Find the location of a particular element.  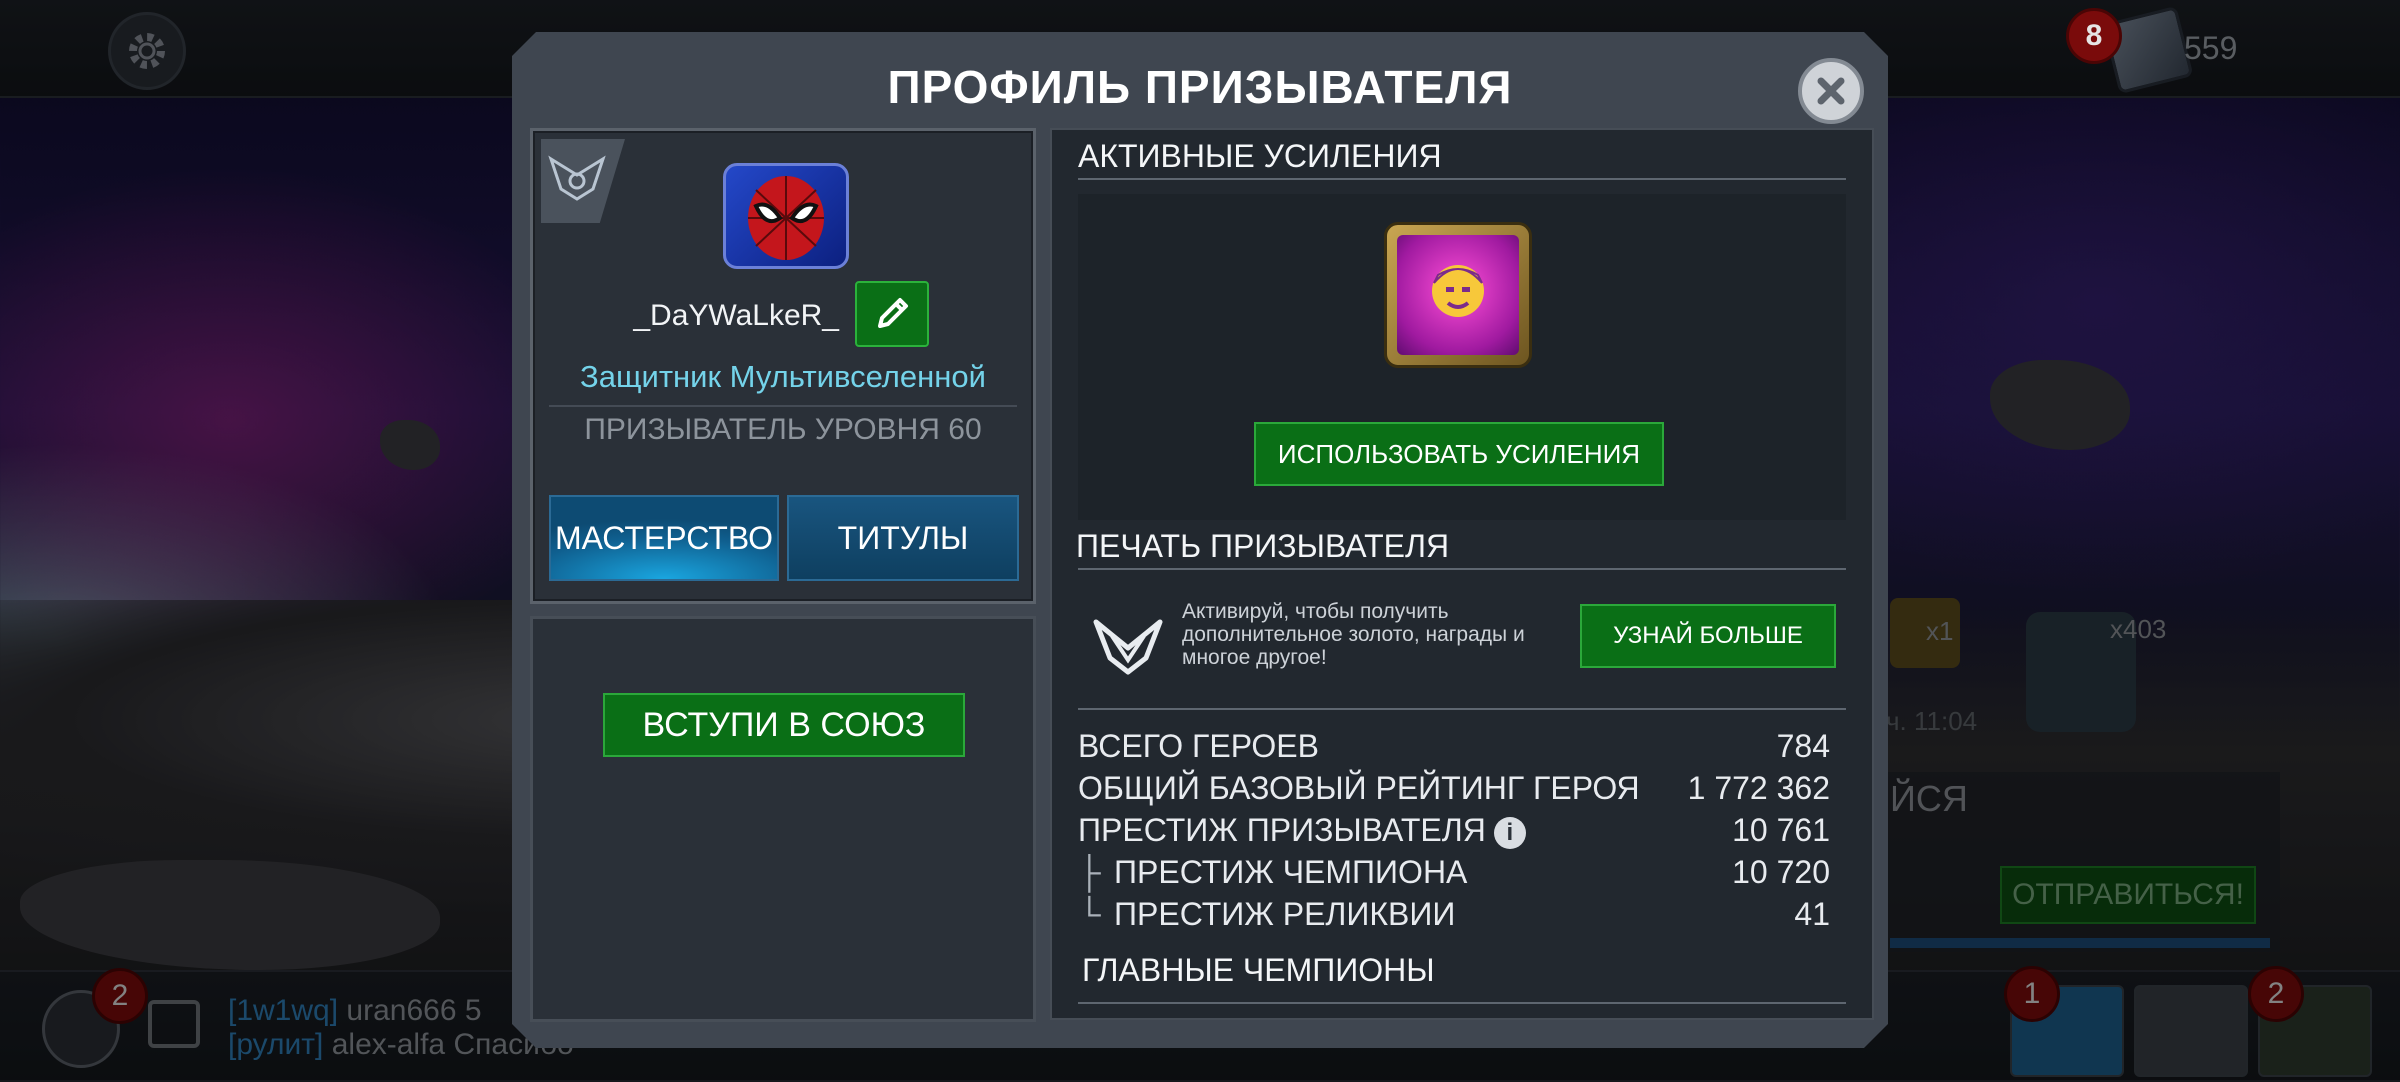

tab-titles: ТИТУЛЫ is located at coordinates (903, 538).